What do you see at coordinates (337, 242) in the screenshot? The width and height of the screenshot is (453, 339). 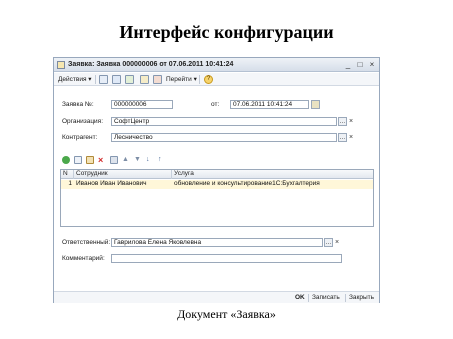 I see `responsible-clear-icon: ×` at bounding box center [337, 242].